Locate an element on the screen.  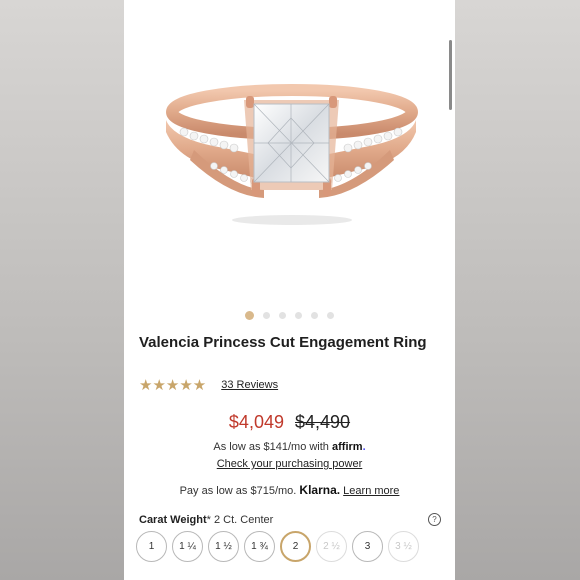
scrollbar is located at coordinates (450, 75).